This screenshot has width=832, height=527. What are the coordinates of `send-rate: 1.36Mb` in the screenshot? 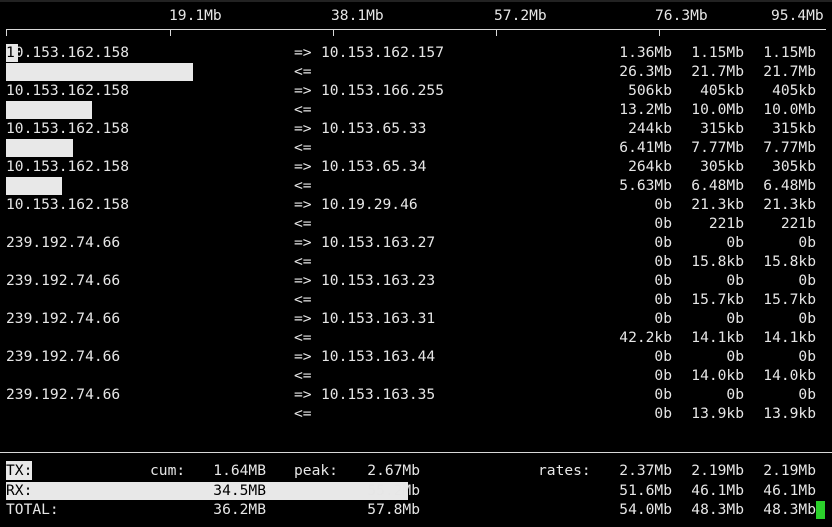 It's located at (645, 52).